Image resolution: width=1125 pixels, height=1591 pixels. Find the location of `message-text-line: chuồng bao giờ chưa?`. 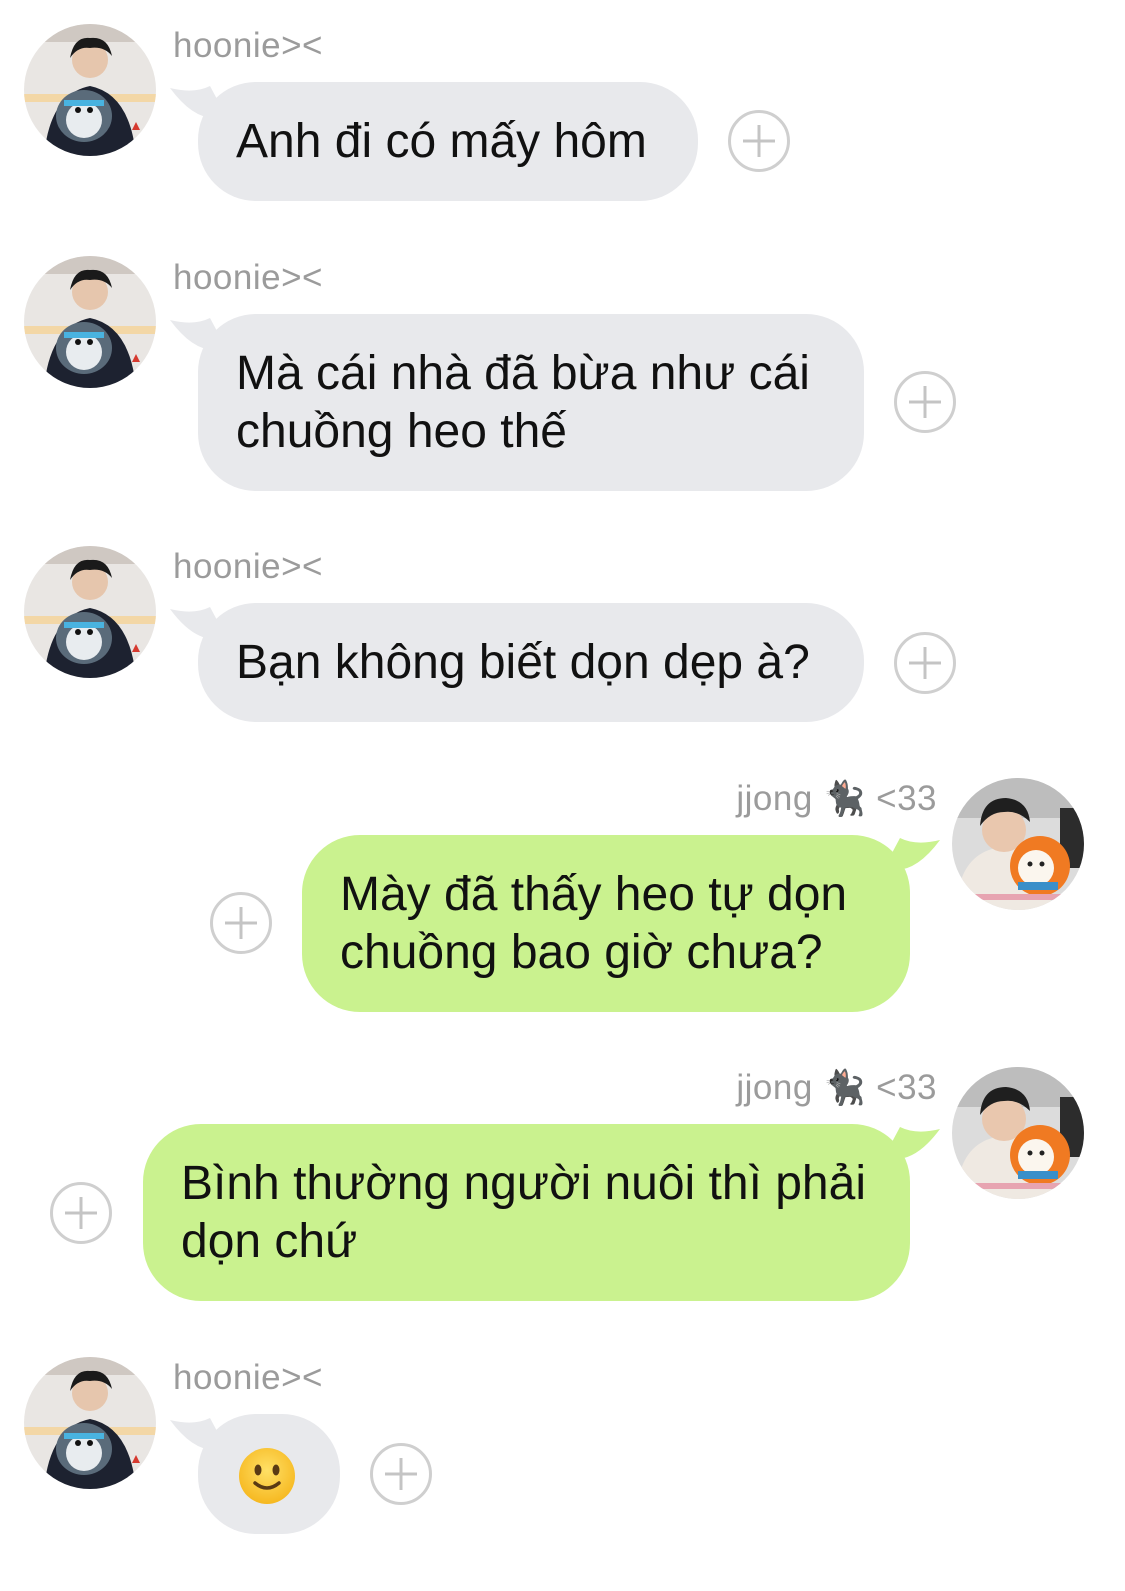

message-text-line: chuồng bao giờ chưa? is located at coordinates (581, 952).